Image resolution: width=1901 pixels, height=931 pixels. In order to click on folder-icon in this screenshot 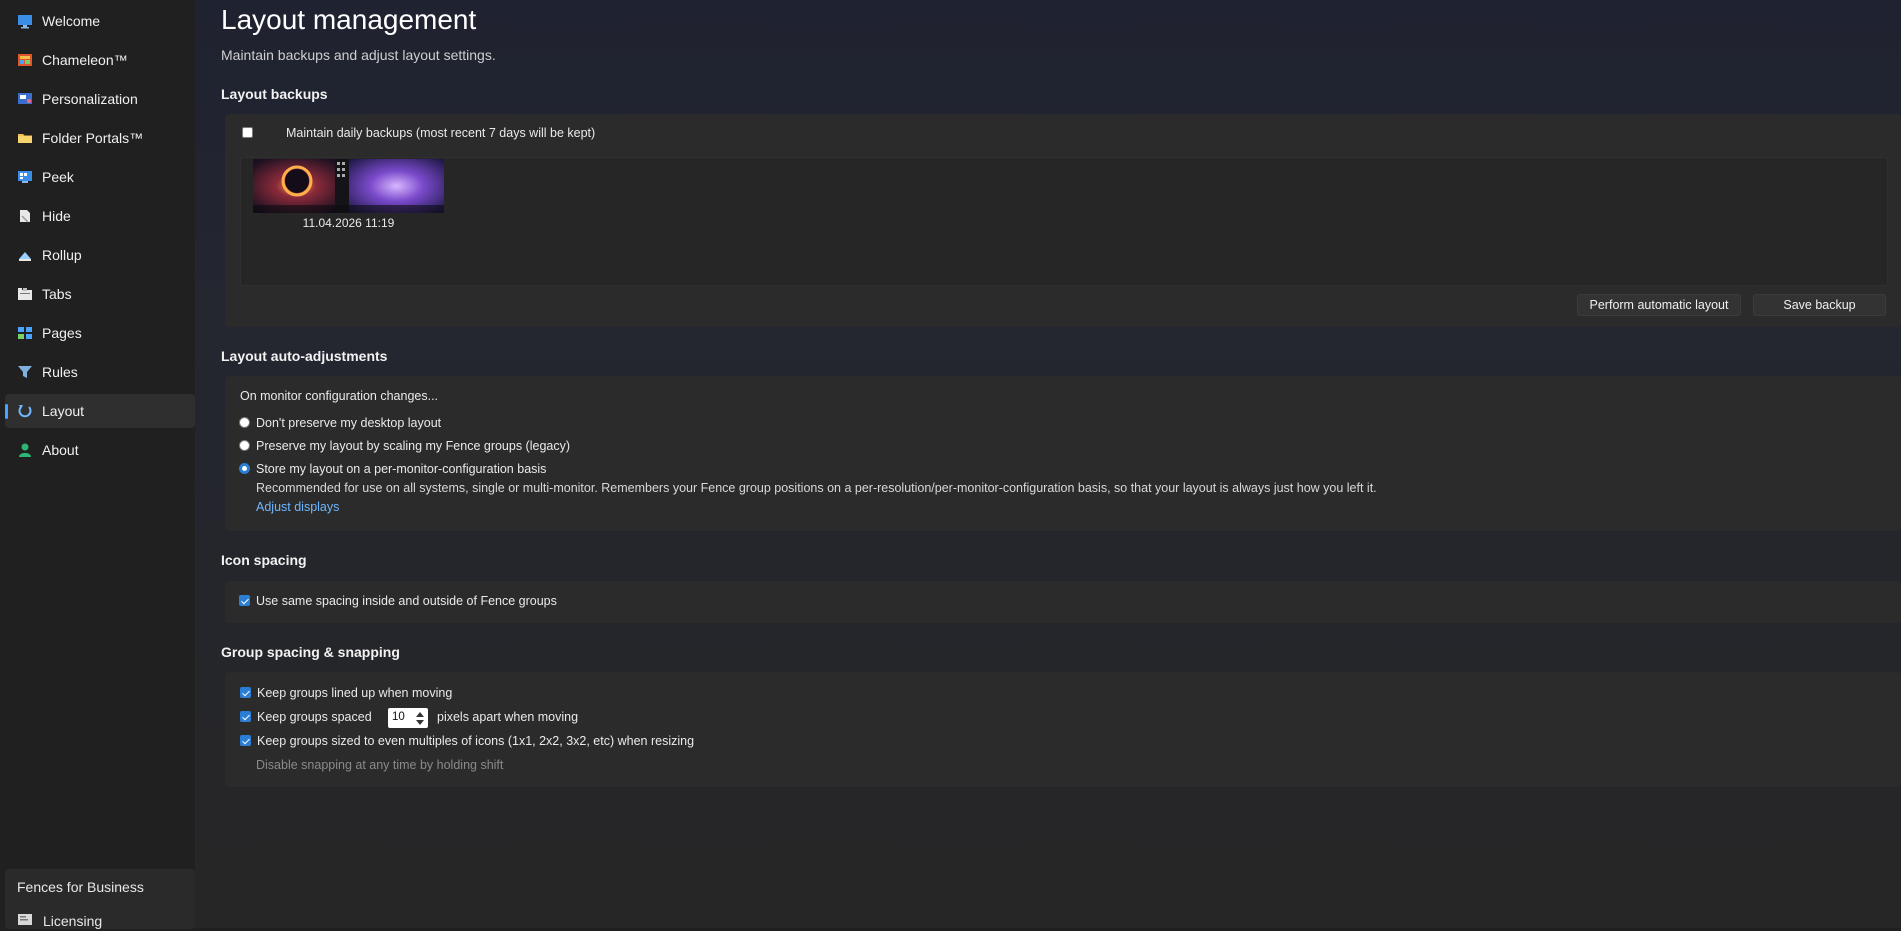, I will do `click(25, 138)`.